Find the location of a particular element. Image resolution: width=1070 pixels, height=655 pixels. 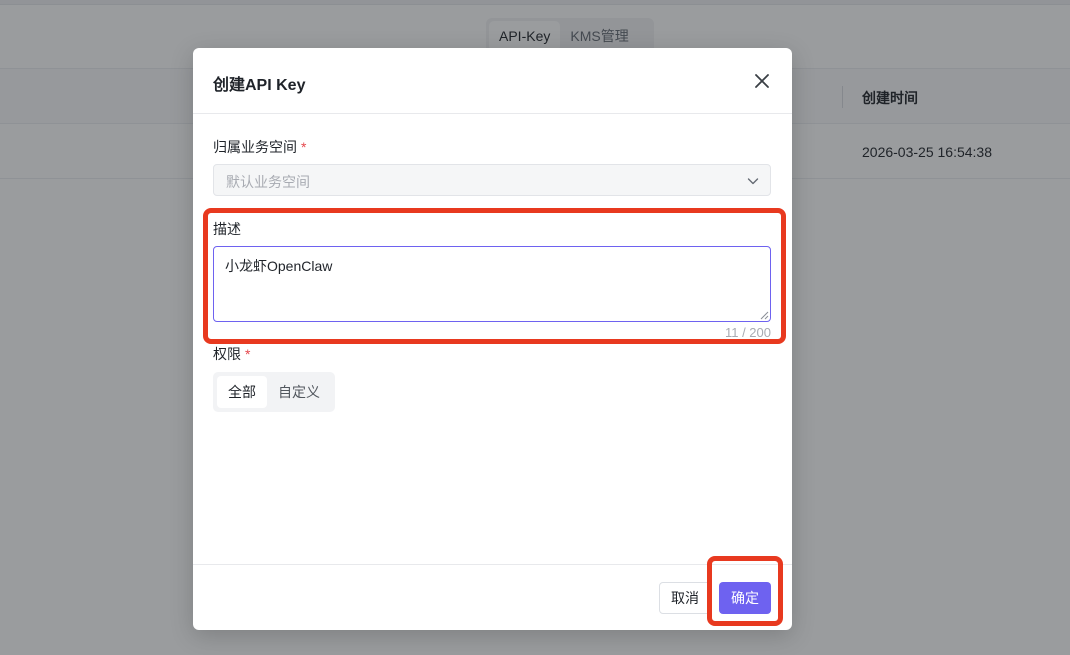

close-icon is located at coordinates (762, 81).